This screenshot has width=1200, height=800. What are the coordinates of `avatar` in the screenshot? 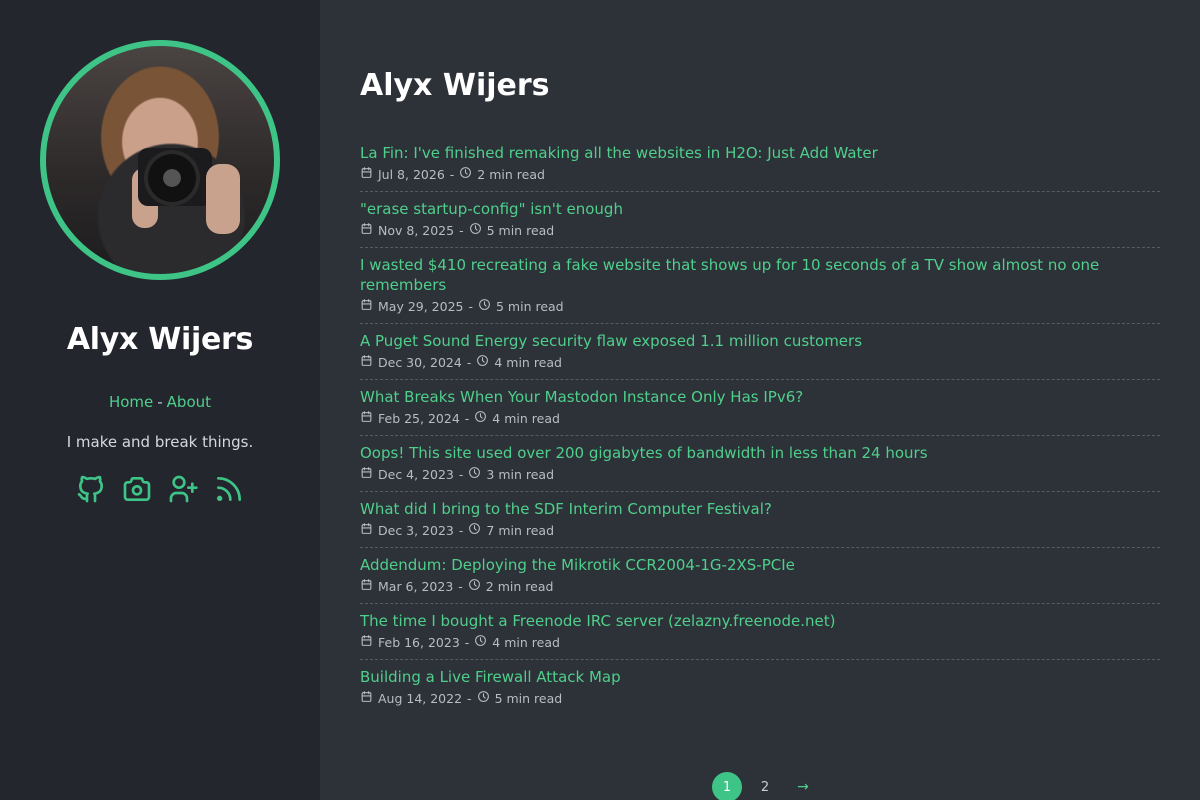 It's located at (160, 160).